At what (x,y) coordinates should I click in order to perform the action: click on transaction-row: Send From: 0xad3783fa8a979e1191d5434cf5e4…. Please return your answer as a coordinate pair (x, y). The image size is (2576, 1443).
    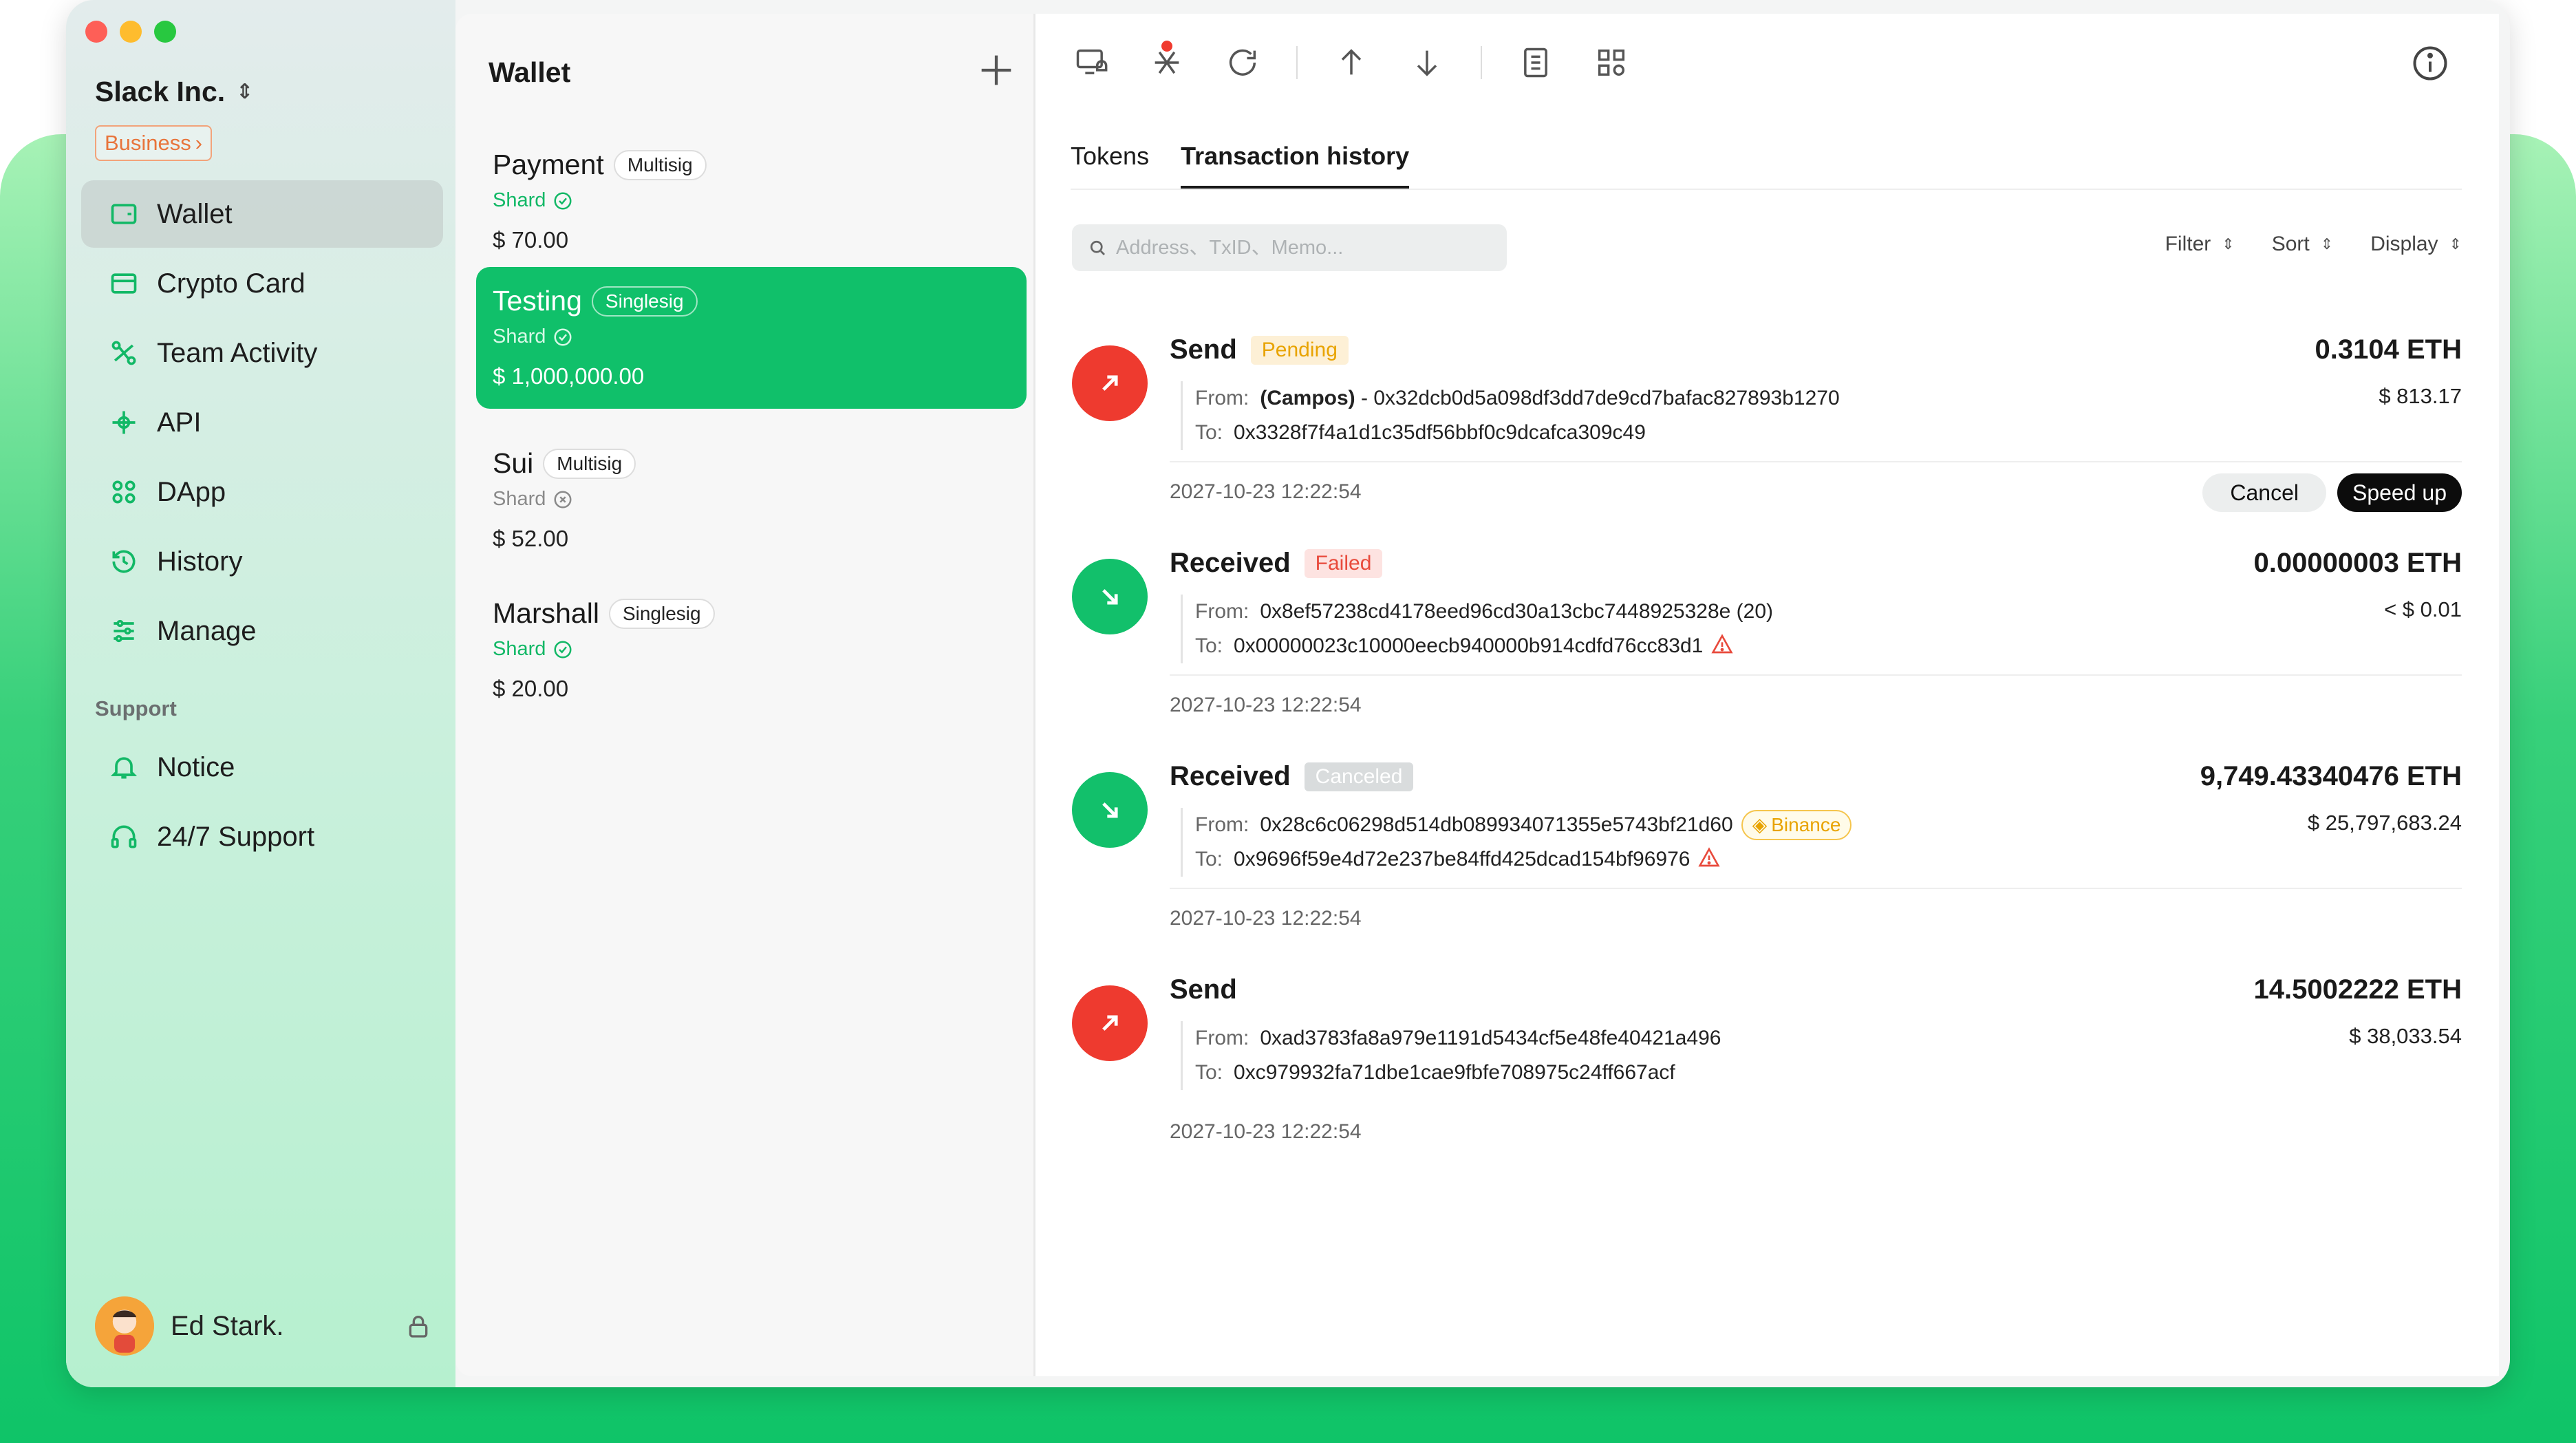
    Looking at the image, I should click on (1767, 1067).